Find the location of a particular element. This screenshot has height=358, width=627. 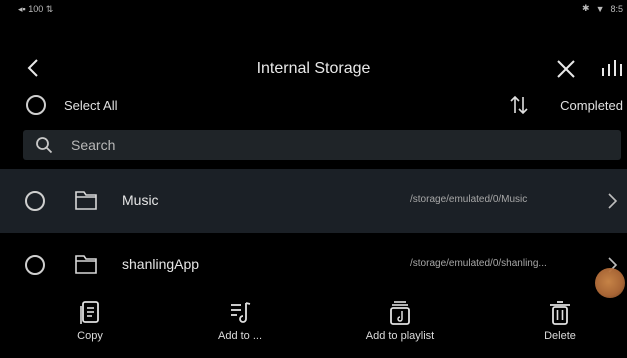

item-name: shanlingApp is located at coordinates (161, 264).